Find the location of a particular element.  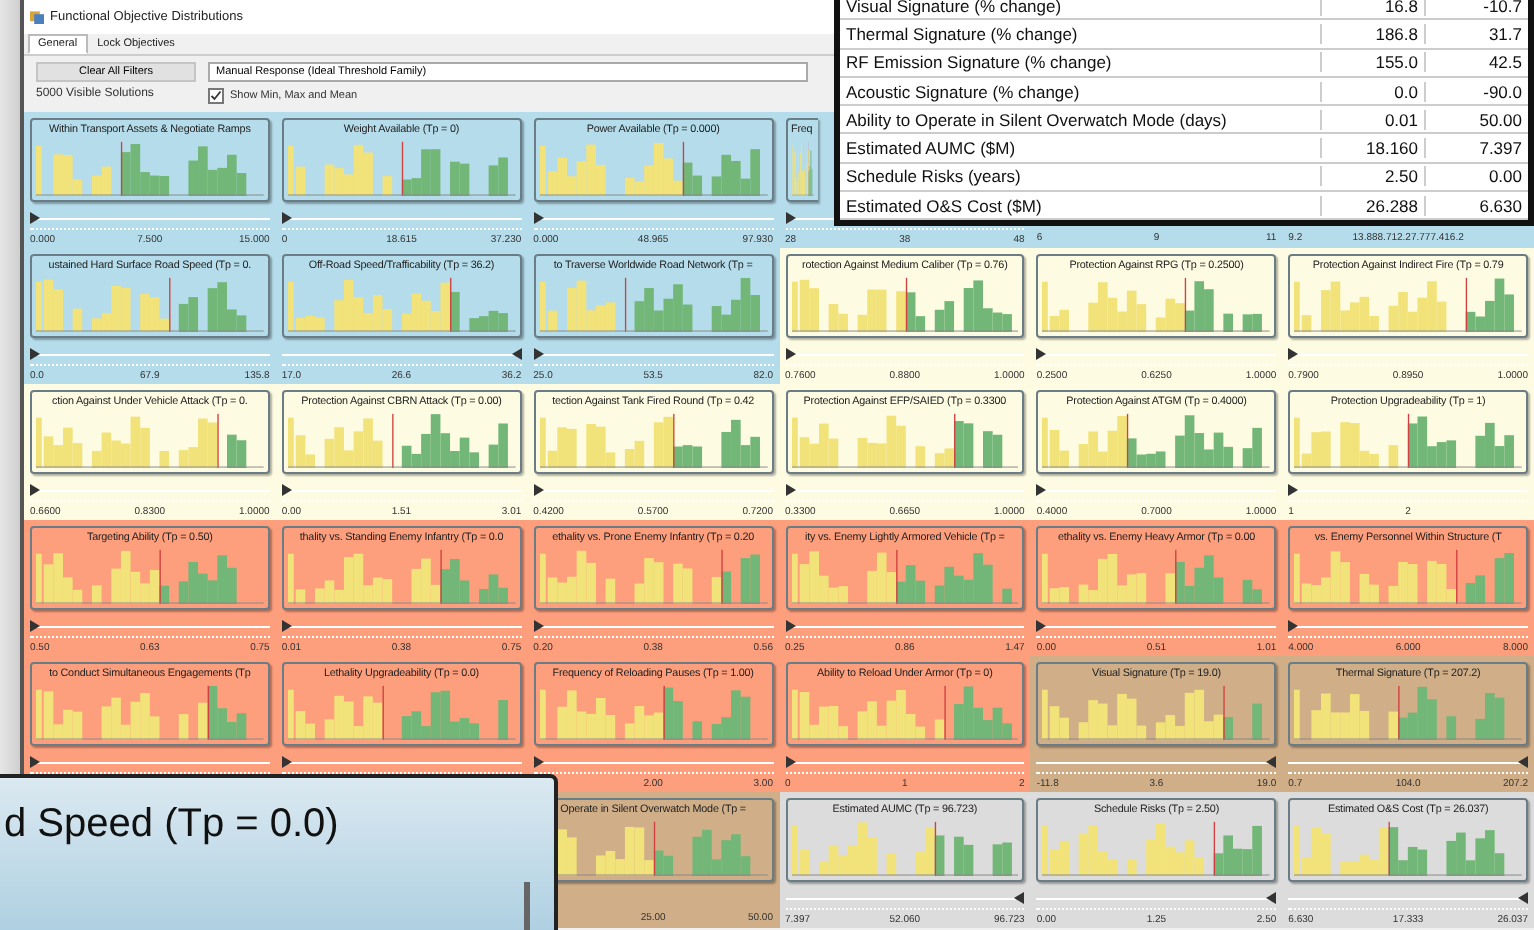

table-cell: 2.50 is located at coordinates (1372, 176).